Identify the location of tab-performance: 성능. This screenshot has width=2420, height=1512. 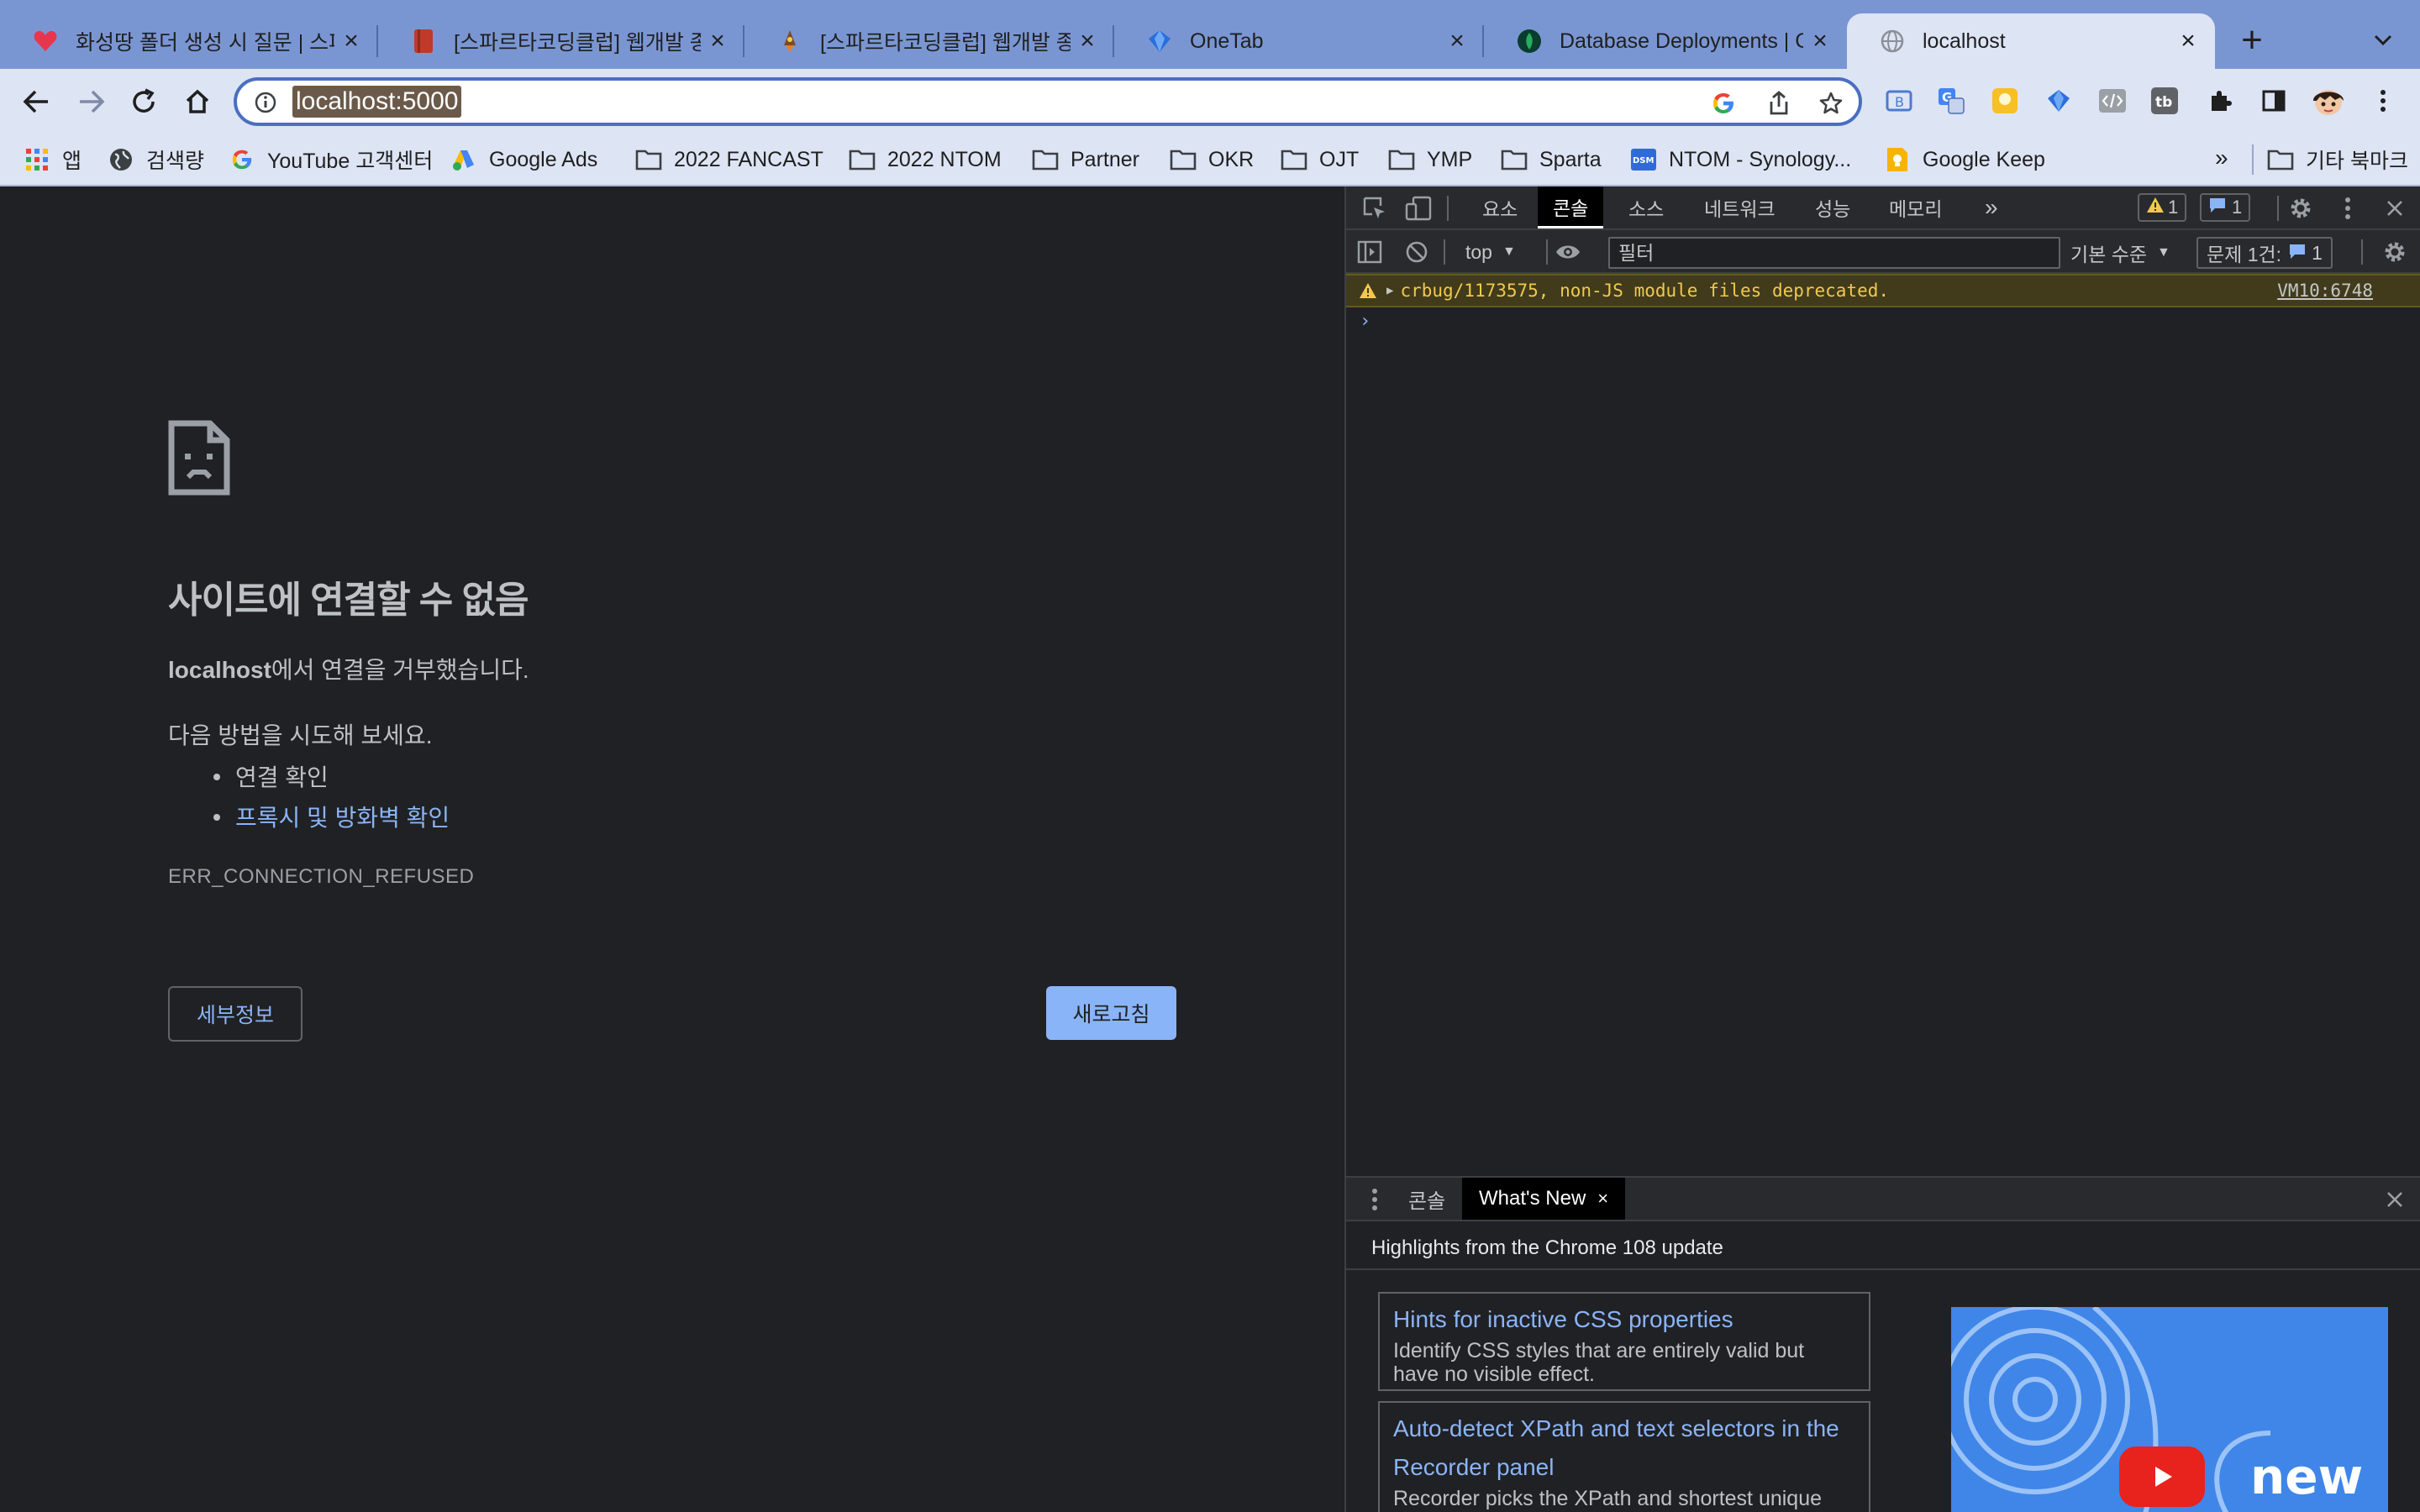
(1832, 207).